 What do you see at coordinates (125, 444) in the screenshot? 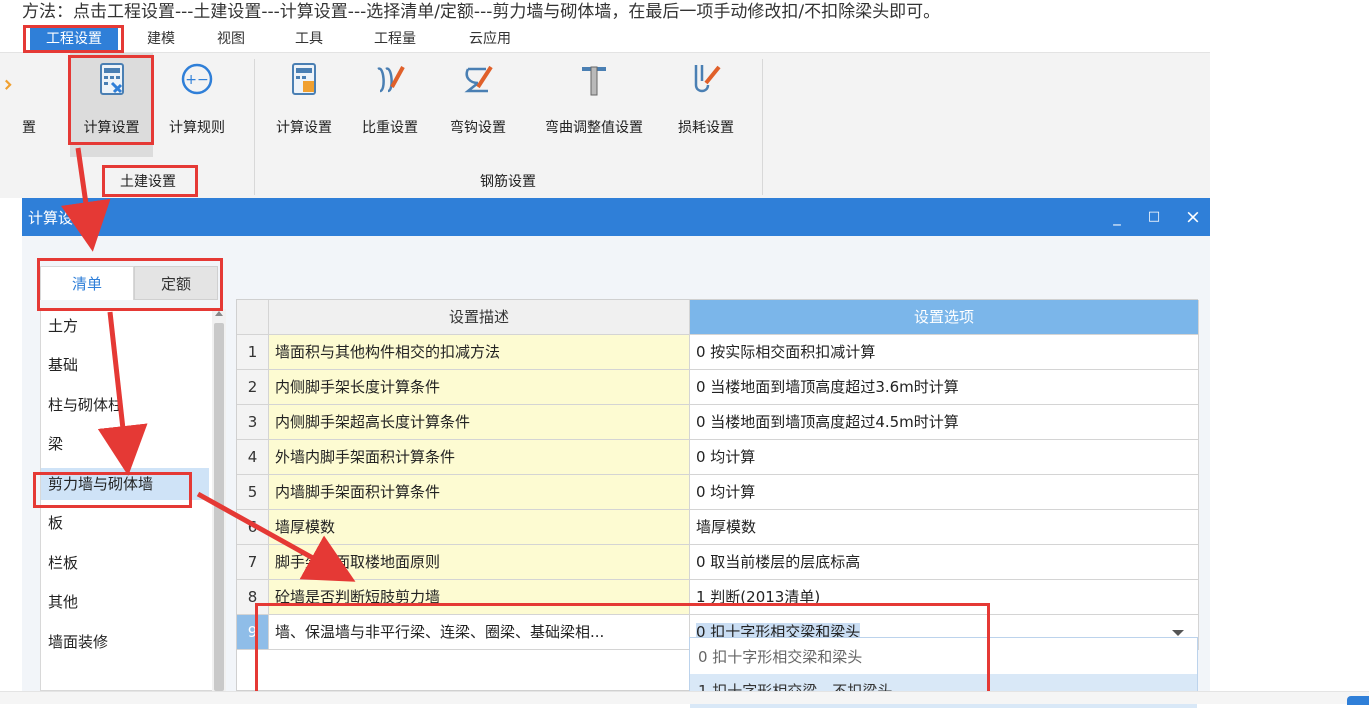
I see `category-item-beam: 梁` at bounding box center [125, 444].